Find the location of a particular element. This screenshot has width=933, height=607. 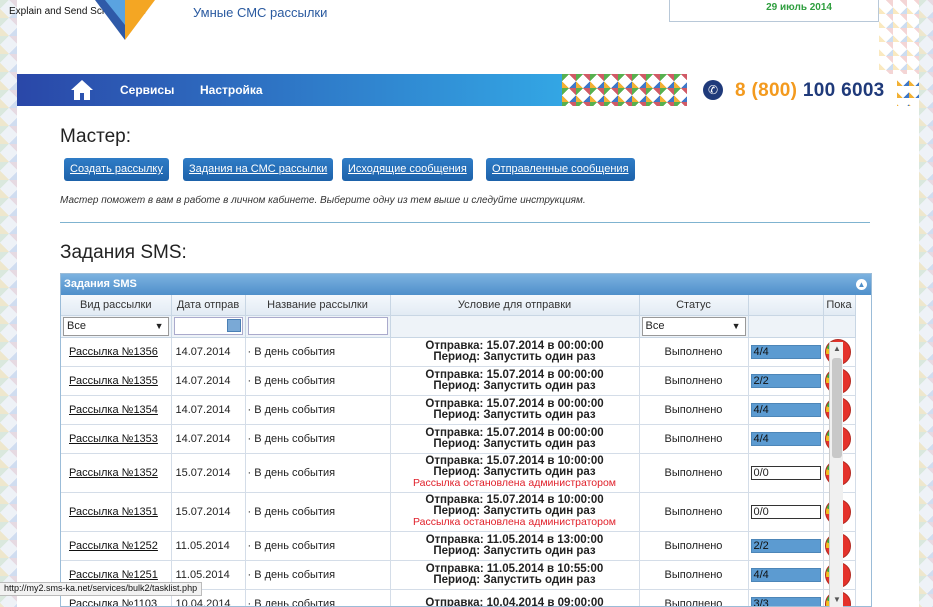

status-filter-select: Все ▼ is located at coordinates (693, 326).